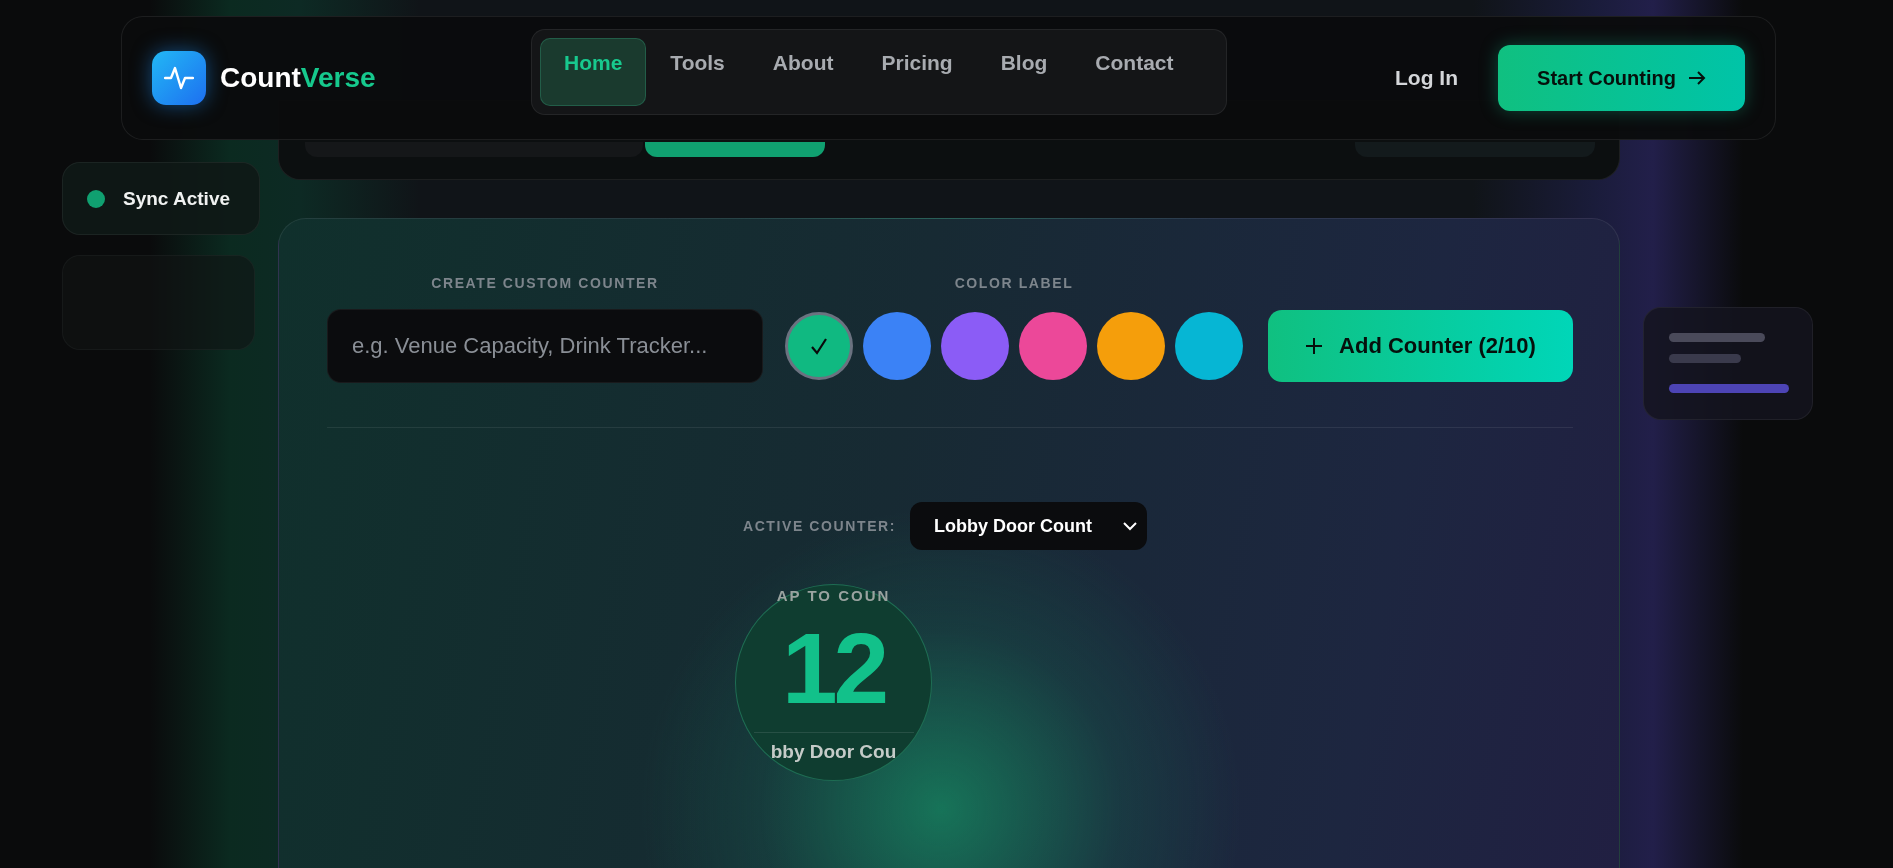 The width and height of the screenshot is (1893, 868). Describe the element at coordinates (819, 526) in the screenshot. I see `active-counter-label: ACTIVE COUNTER:` at that location.